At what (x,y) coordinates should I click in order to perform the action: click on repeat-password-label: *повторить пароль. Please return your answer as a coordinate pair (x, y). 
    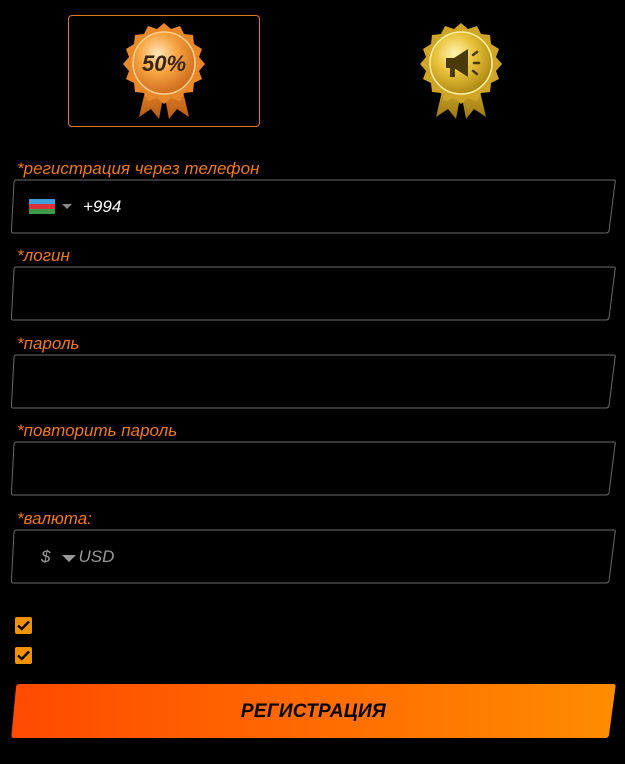
    Looking at the image, I should click on (97, 430).